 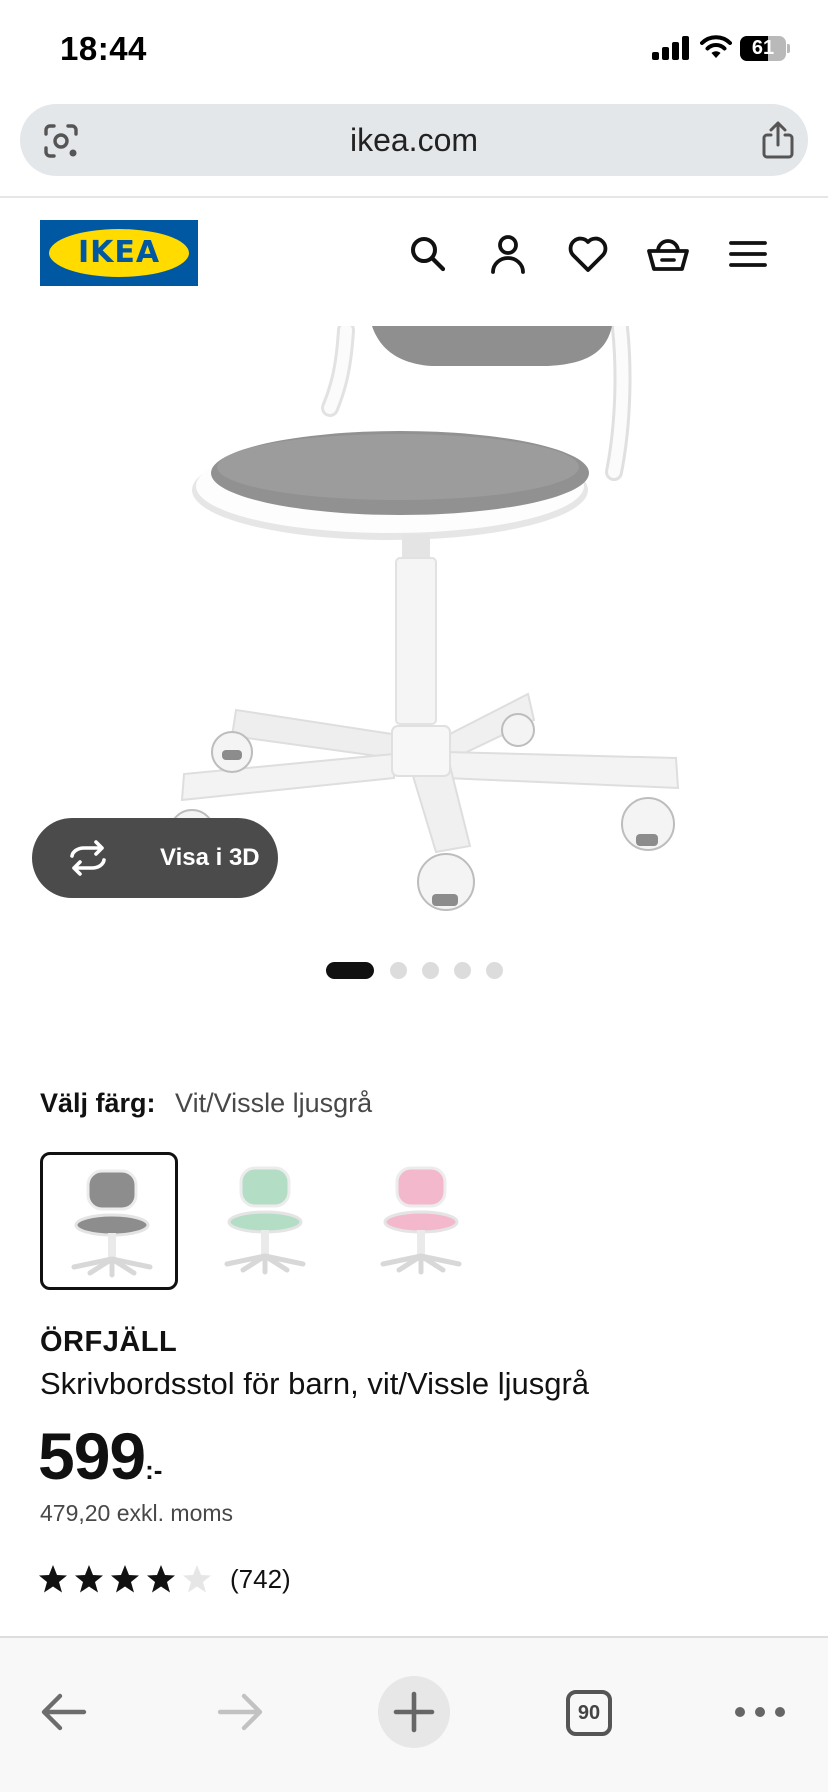 I want to click on tabs-button: 90, so click(x=588, y=1712).